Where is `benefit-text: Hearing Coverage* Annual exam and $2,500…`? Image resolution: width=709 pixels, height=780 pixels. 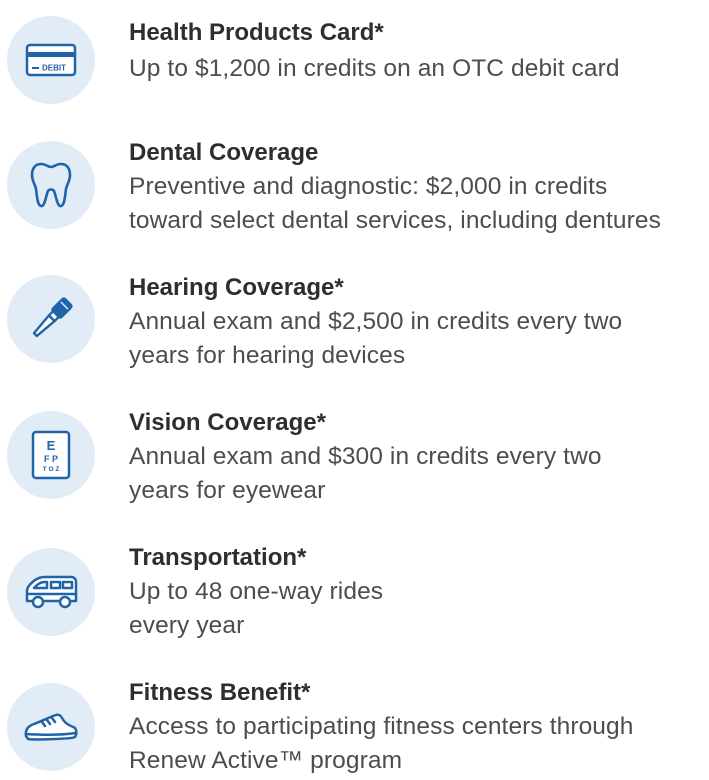
benefit-text: Hearing Coverage* Annual exam and $2,500… is located at coordinates (418, 323).